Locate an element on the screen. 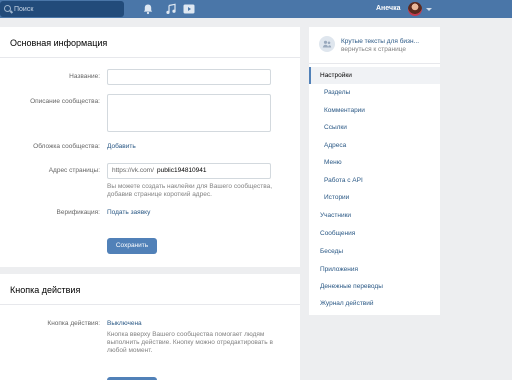 This screenshot has height=380, width=512. address-label: Адрес страницы: is located at coordinates (74, 170).